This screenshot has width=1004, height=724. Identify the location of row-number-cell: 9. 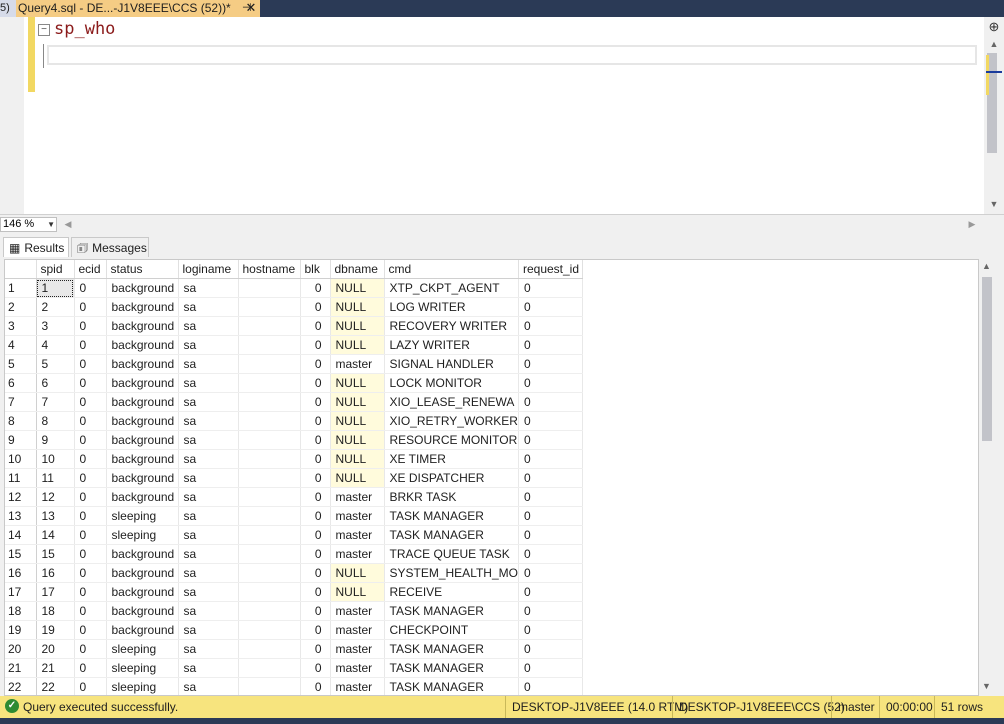
(21, 440).